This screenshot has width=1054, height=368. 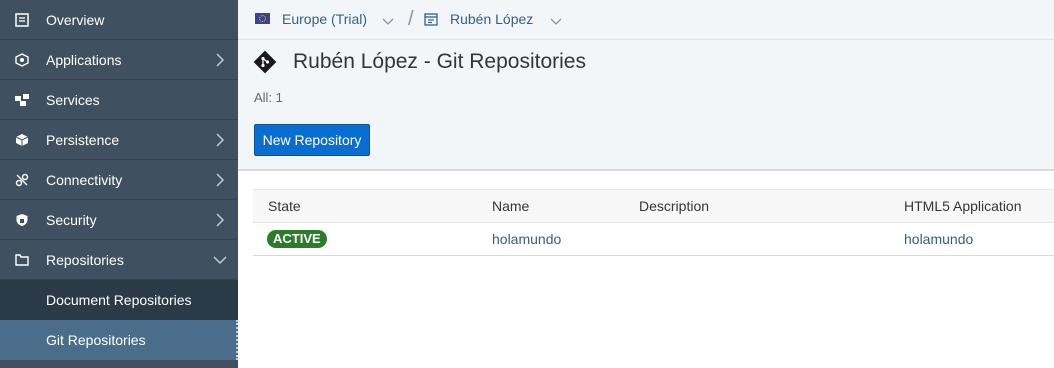 What do you see at coordinates (85, 260) in the screenshot?
I see `sidebar-item-label: Repositories` at bounding box center [85, 260].